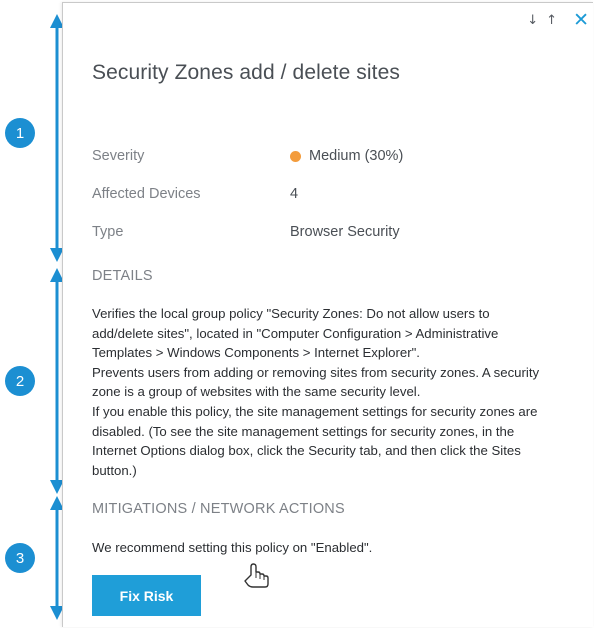  Describe the element at coordinates (122, 276) in the screenshot. I see `details-heading: DETAILS` at that location.